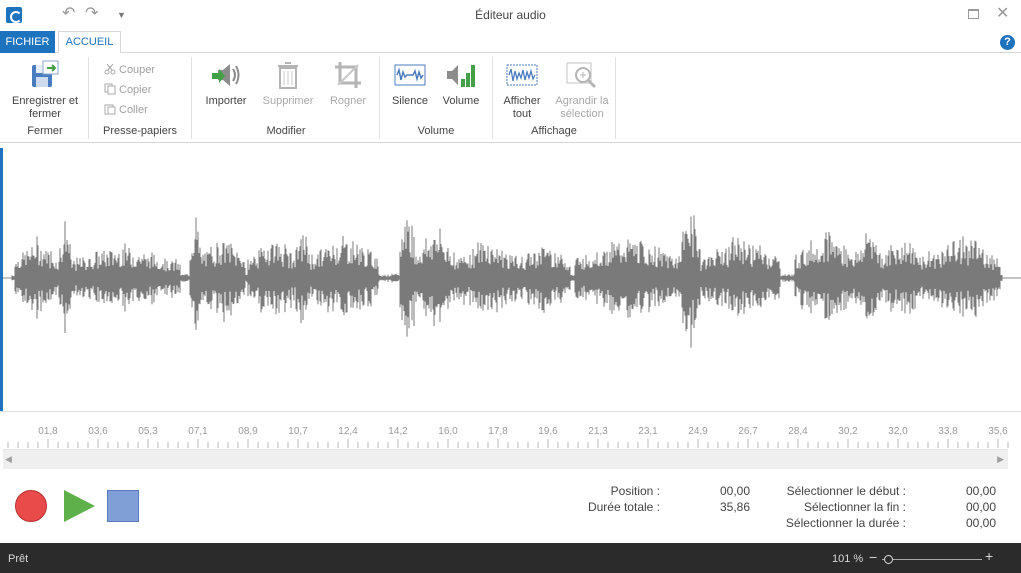  What do you see at coordinates (498, 431) in the screenshot?
I see `timeline-tick-label: 17,8` at bounding box center [498, 431].